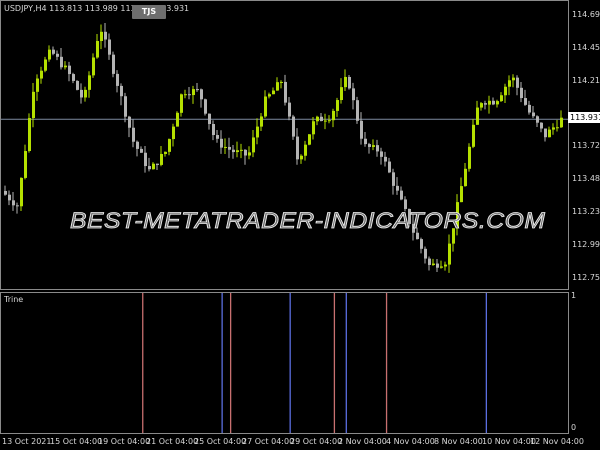 The width and height of the screenshot is (600, 450). Describe the element at coordinates (308, 221) in the screenshot. I see `watermark: BEST-METATRADER-INDICATORS.COM` at that location.